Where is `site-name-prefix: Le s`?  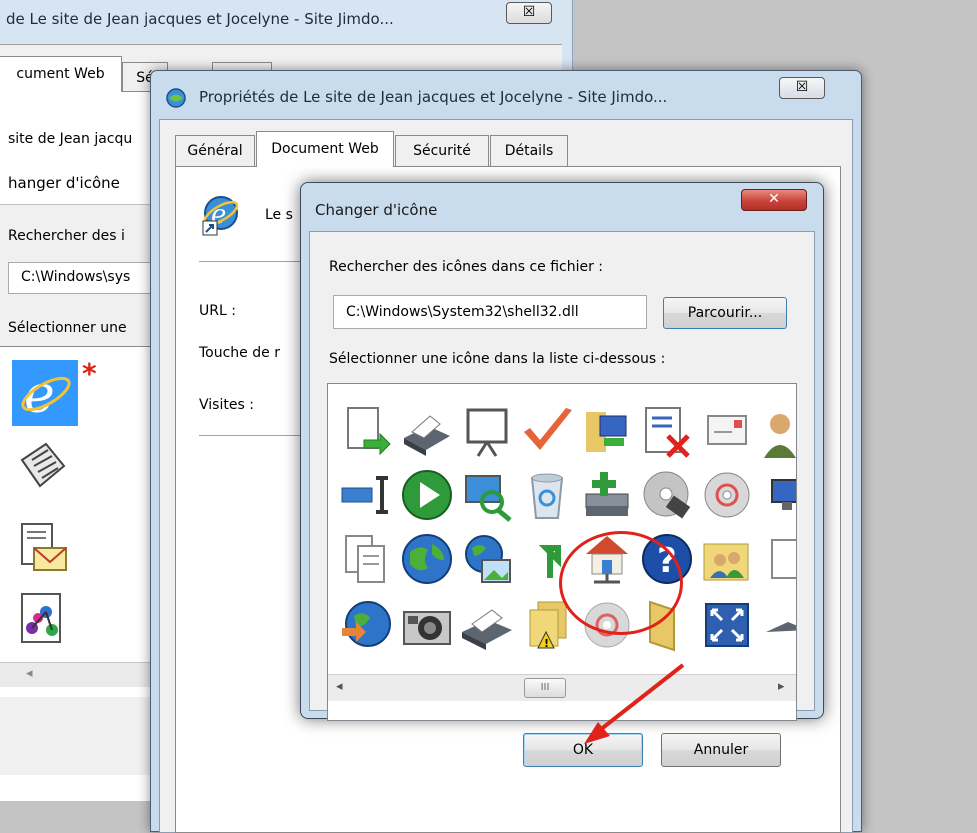
site-name-prefix: Le s is located at coordinates (279, 215).